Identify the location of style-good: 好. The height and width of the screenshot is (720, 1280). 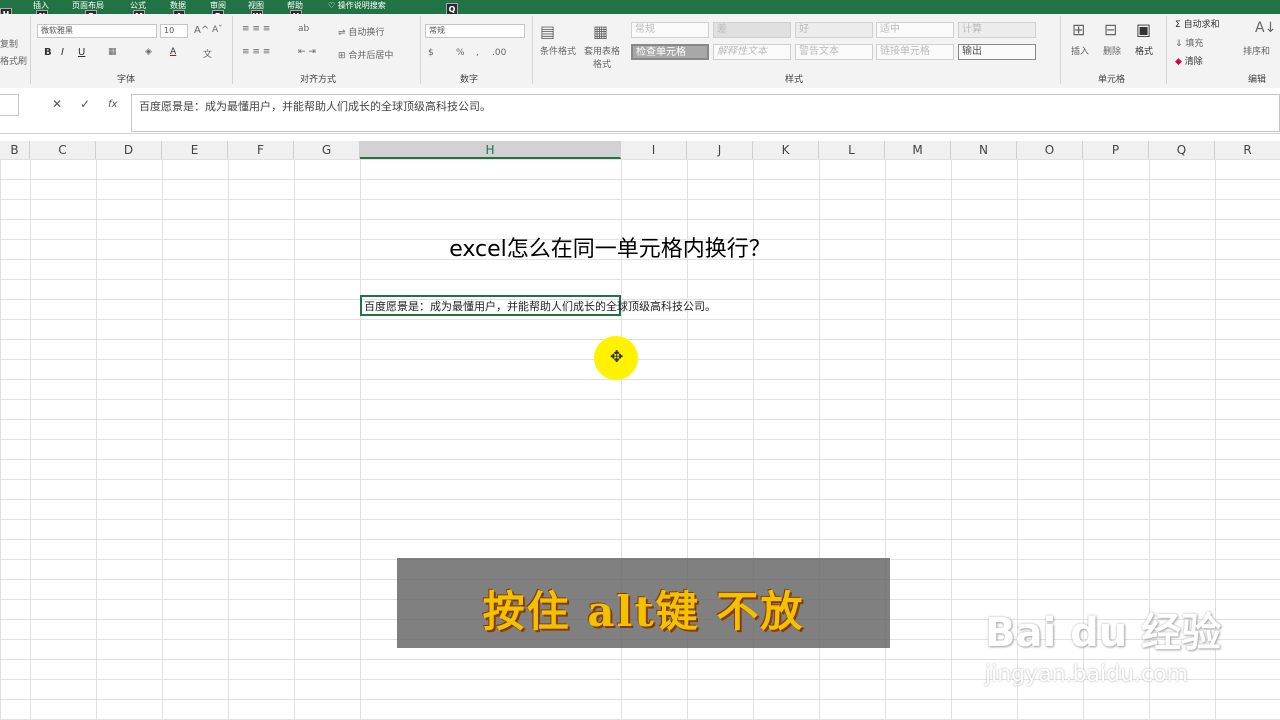
(834, 30).